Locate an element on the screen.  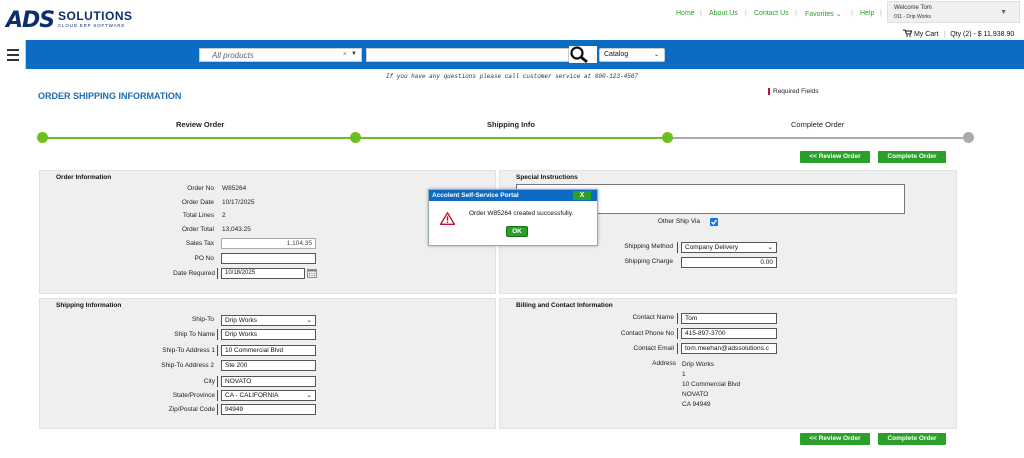
contact-email-field: tom.meehan@adssolutions.c is located at coordinates (729, 348).